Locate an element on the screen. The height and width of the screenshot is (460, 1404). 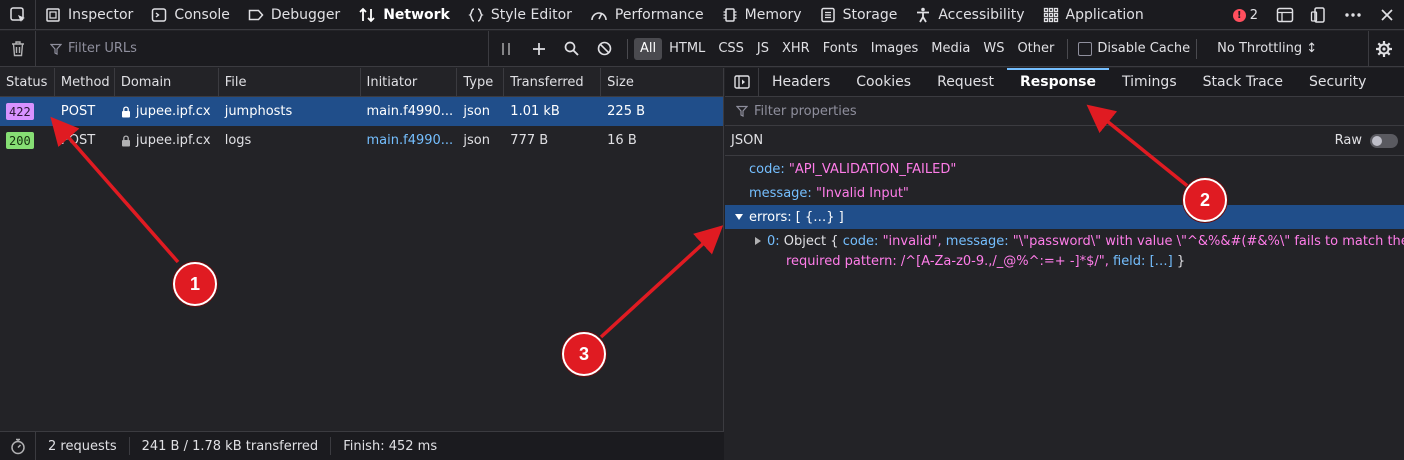
tab-timings: Timings is located at coordinates (1149, 82).